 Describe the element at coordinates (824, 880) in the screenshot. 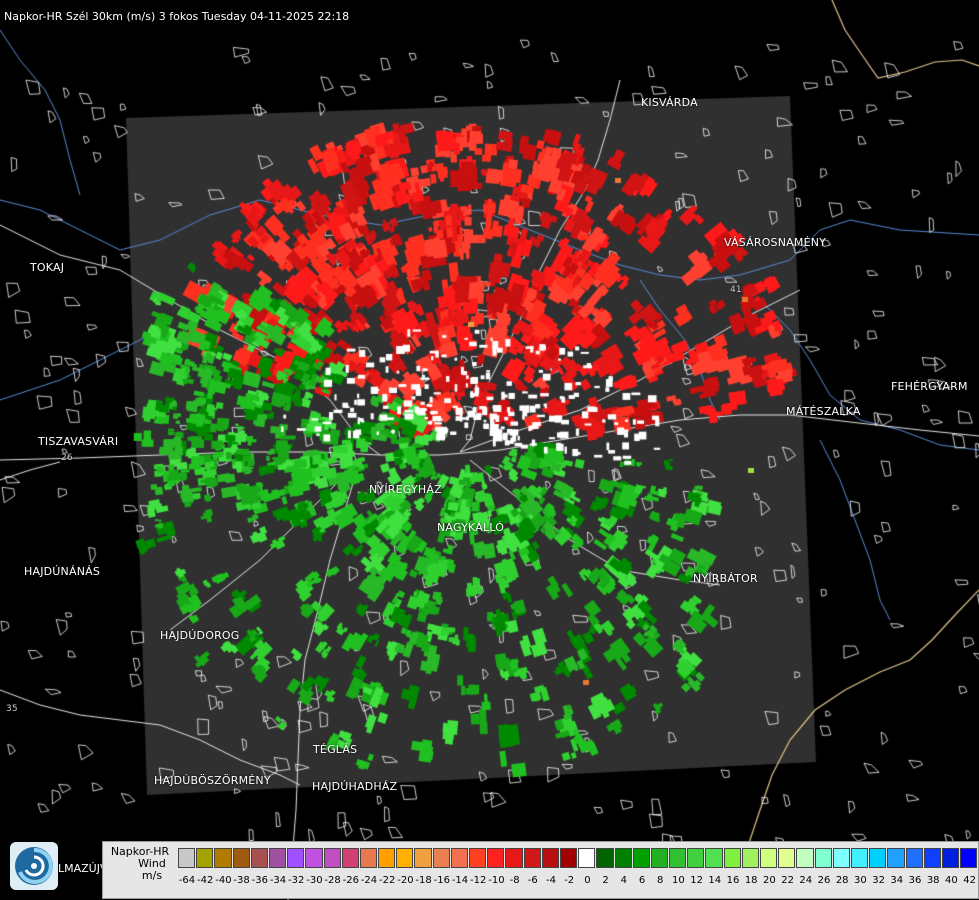

I see `legend-tick-label: 26` at that location.